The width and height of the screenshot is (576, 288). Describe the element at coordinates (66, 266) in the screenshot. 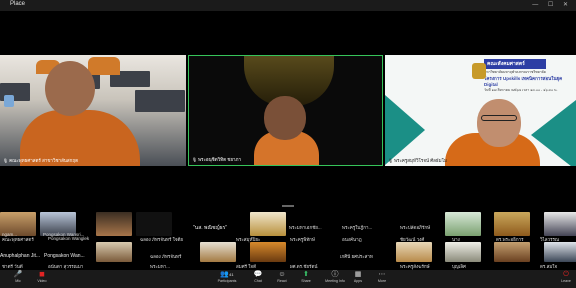

I see `participant-label: อนันตา สุวรรณมา` at that location.